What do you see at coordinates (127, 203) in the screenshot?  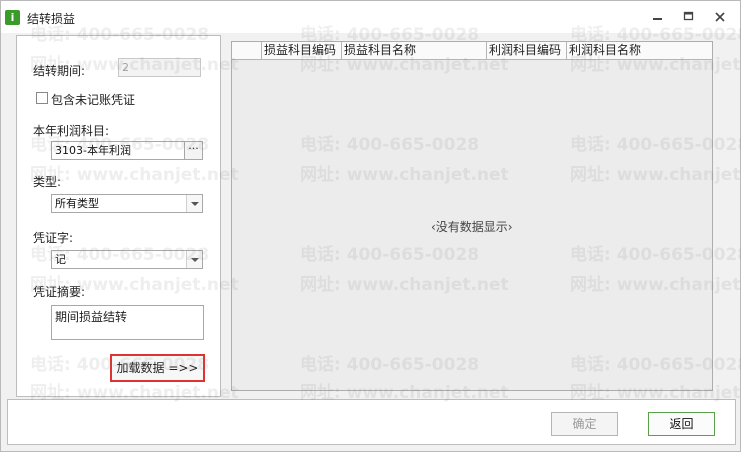 I see `type-select: 所有类型` at bounding box center [127, 203].